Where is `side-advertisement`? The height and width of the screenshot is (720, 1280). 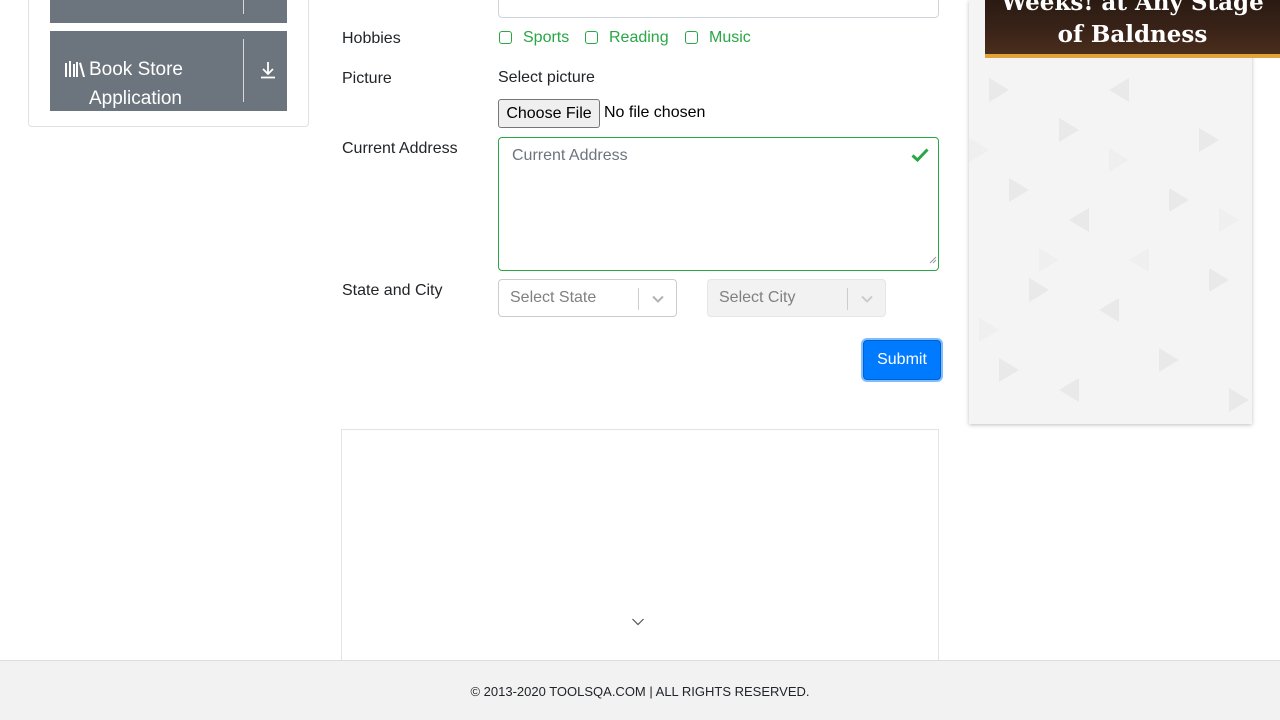 side-advertisement is located at coordinates (1110, 212).